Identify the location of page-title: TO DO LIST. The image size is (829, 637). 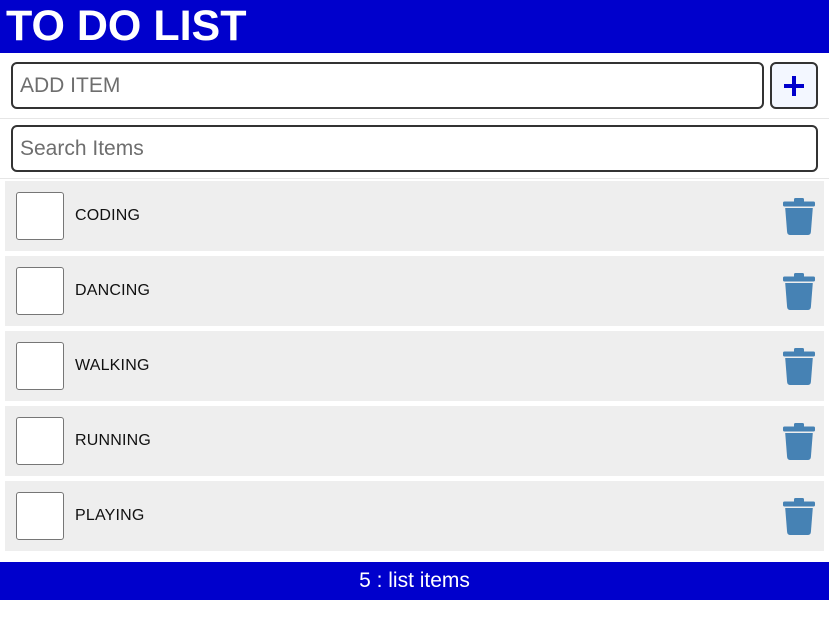
(126, 26).